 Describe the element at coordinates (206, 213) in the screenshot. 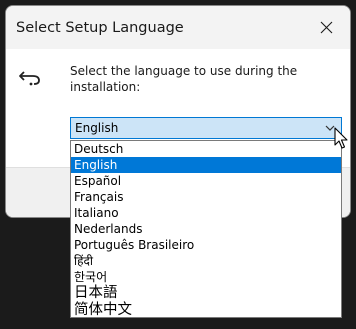

I see `language-option: Italiano` at that location.